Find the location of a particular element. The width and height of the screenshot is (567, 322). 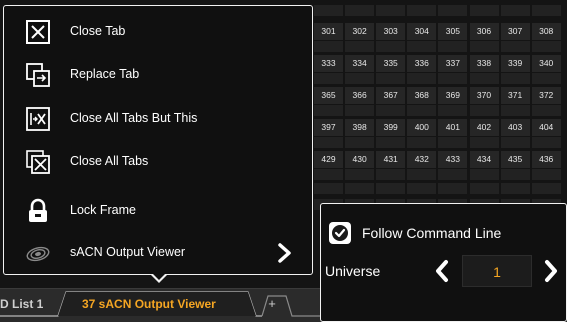

grid-cell: 340 is located at coordinates (546, 63).